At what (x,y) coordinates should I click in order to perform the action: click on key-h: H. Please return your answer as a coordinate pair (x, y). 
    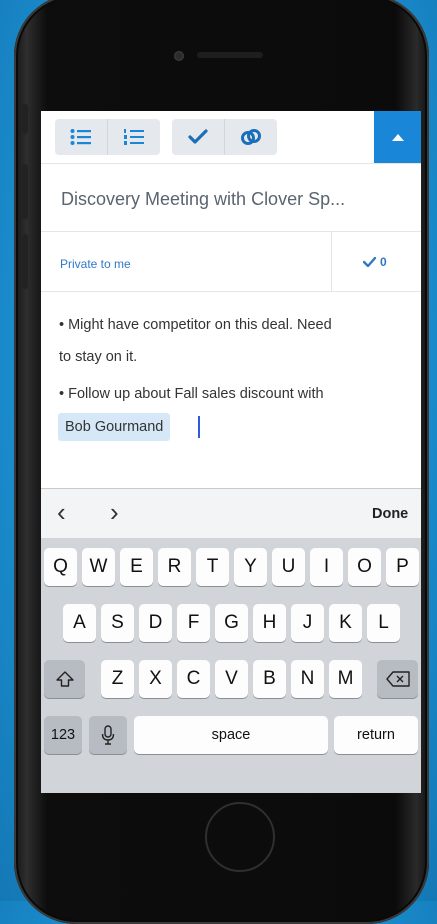
    Looking at the image, I should click on (269, 623).